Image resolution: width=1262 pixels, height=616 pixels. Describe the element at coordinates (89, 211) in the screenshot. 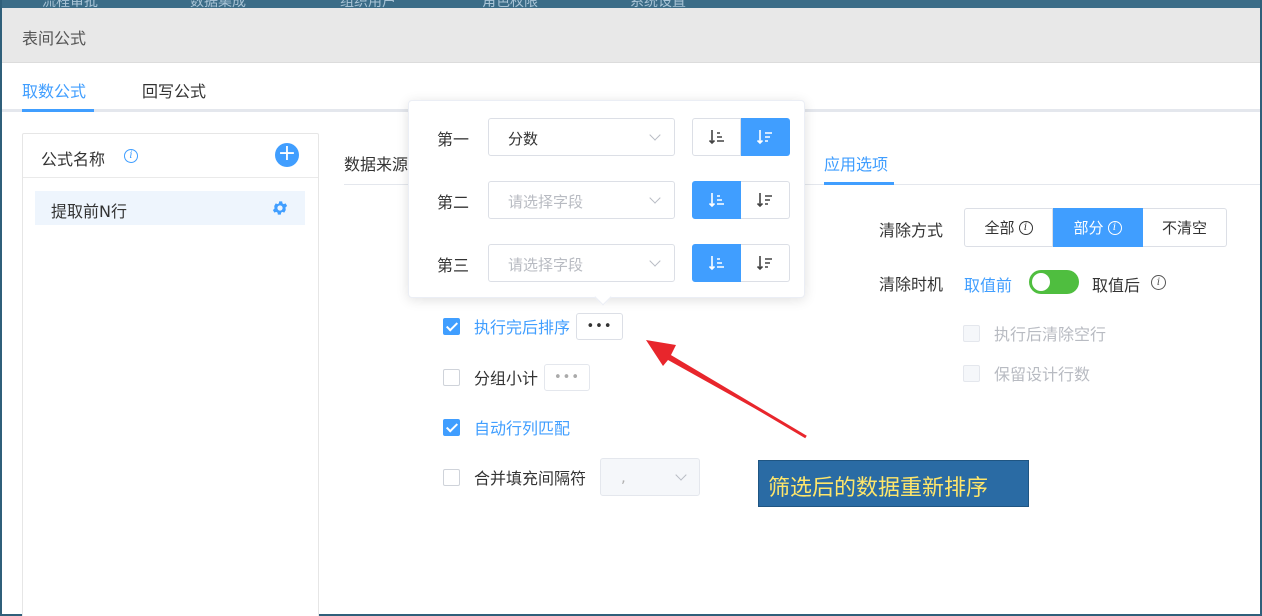

I see `formula-item-label: 提取前N行` at that location.